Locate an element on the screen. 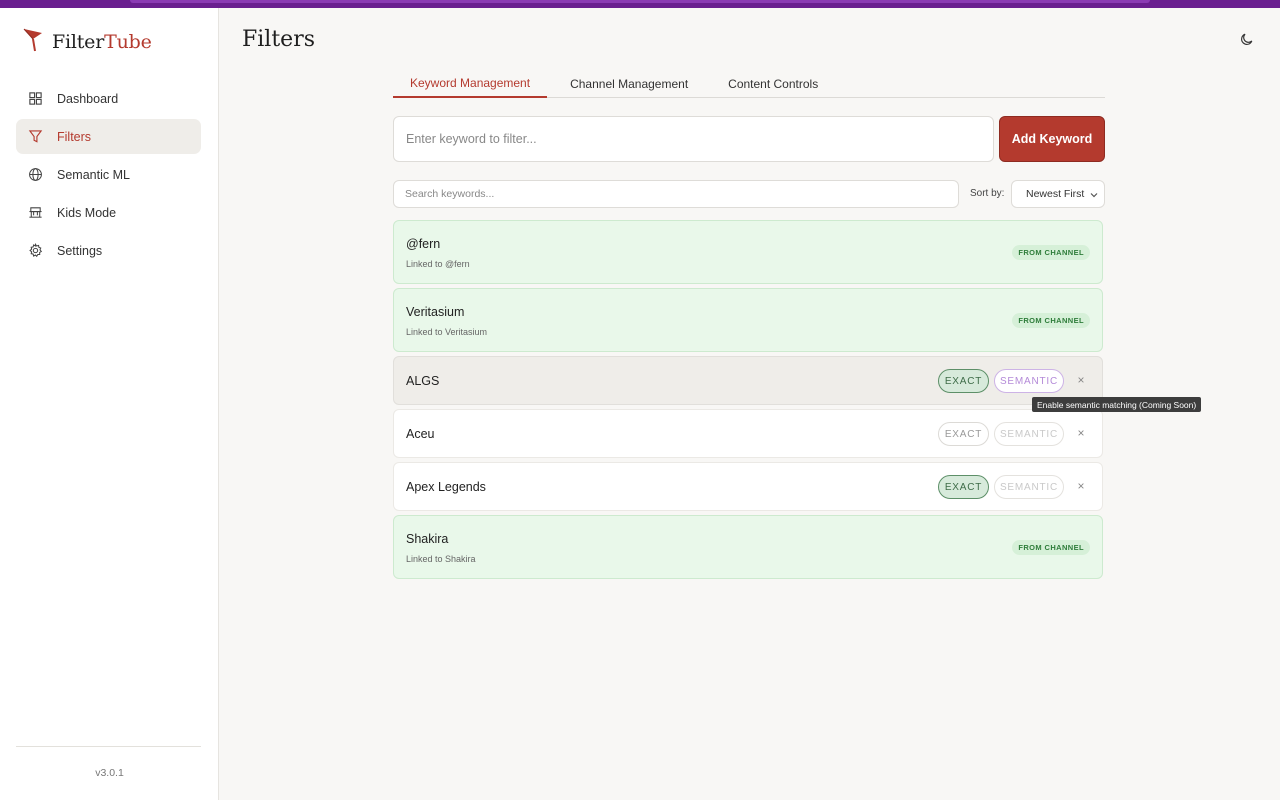  sidebar-divider is located at coordinates (108, 746).